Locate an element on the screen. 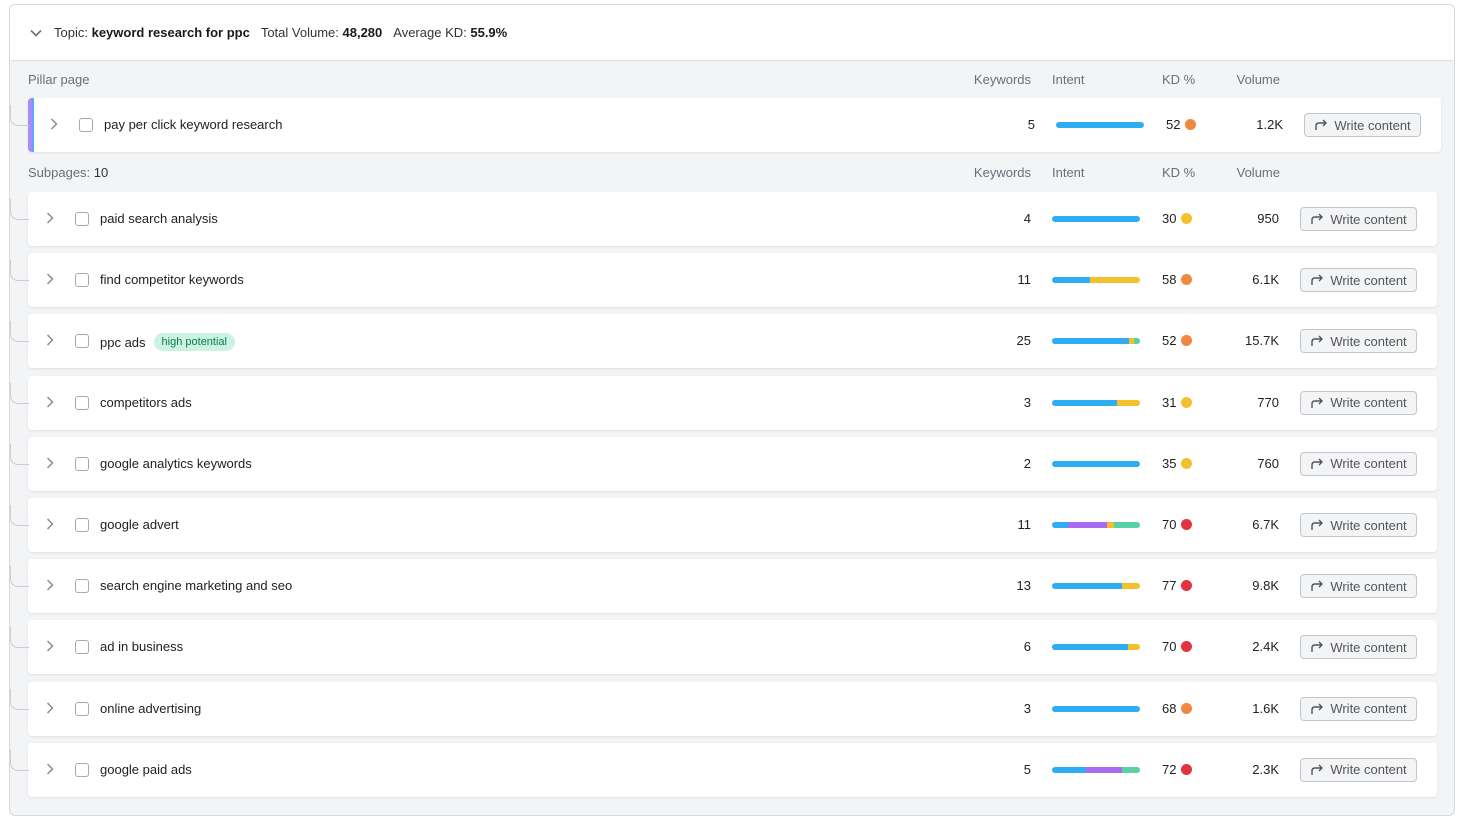 The height and width of the screenshot is (821, 1465). row-name-text: ad in business is located at coordinates (141, 646).